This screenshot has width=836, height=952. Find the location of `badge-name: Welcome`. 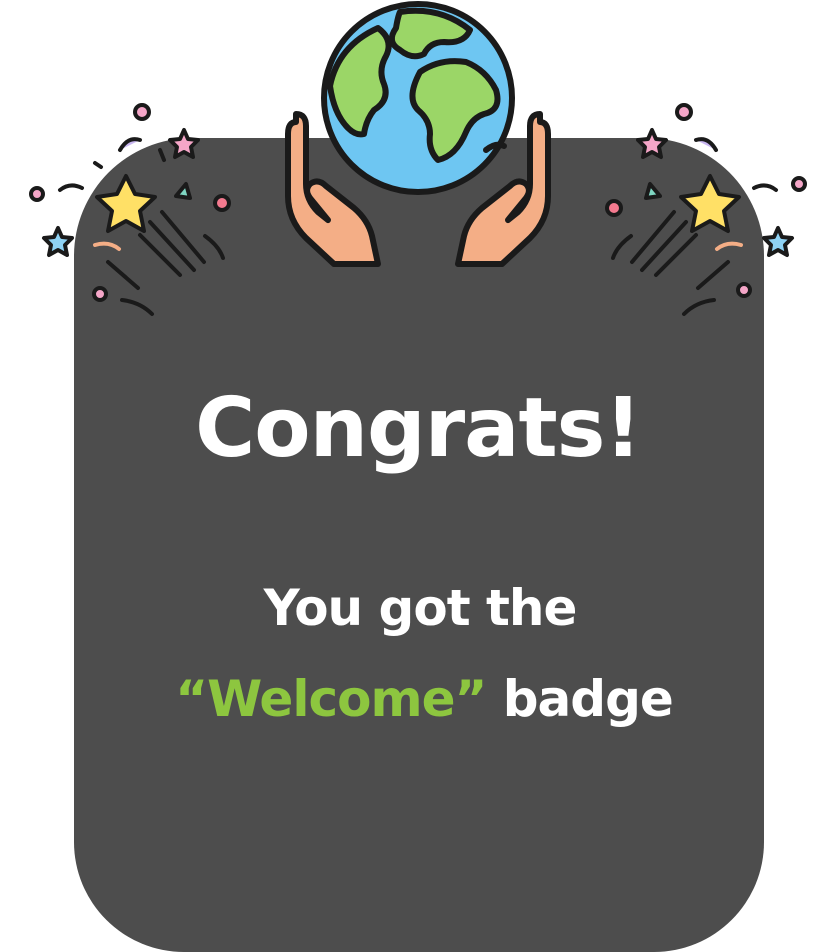

badge-name: Welcome is located at coordinates (331, 699).